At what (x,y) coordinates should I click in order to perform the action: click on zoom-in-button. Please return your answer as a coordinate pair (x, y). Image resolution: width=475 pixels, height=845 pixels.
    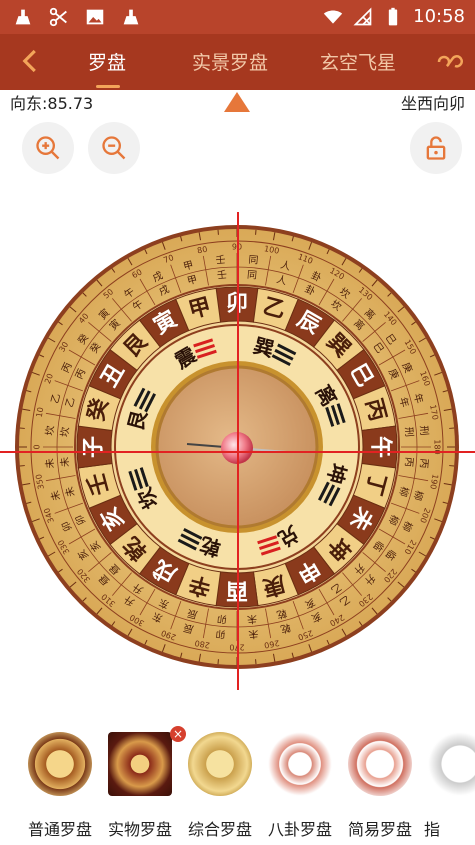
    Looking at the image, I should click on (48, 148).